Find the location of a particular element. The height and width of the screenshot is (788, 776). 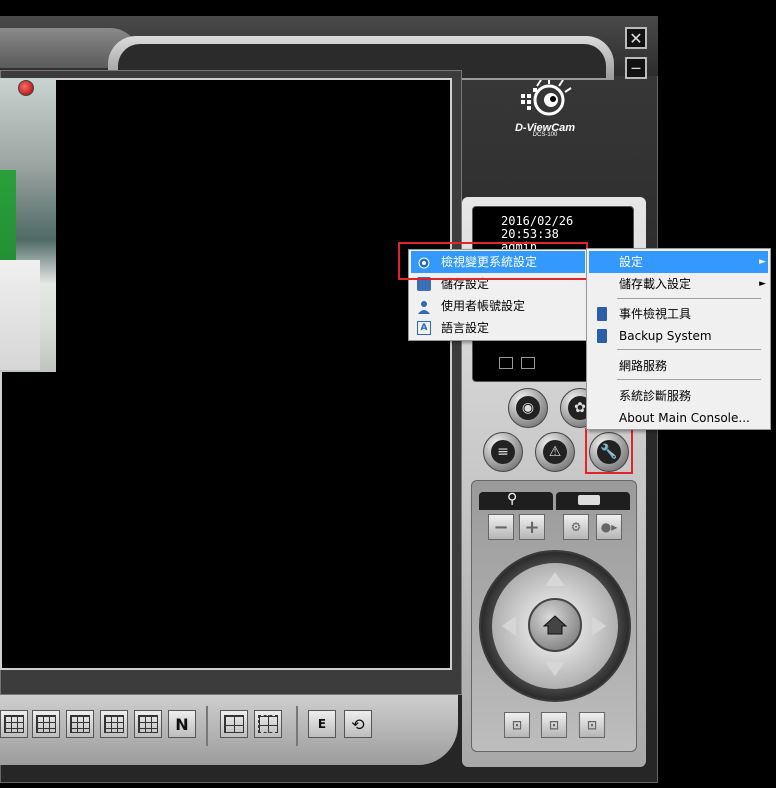

menu-label: 網路服務 is located at coordinates (643, 366).